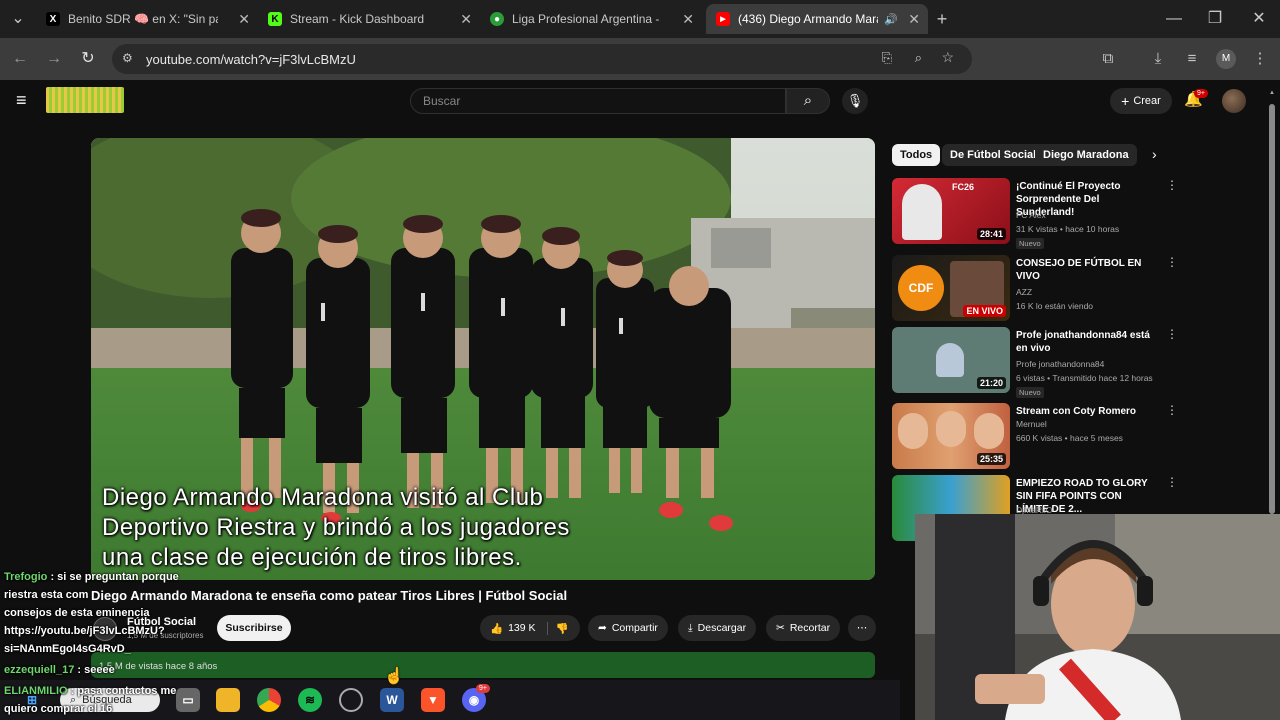 The height and width of the screenshot is (720, 1280). What do you see at coordinates (951, 211) in the screenshot?
I see `thumbnail: FC26 28:41` at bounding box center [951, 211].